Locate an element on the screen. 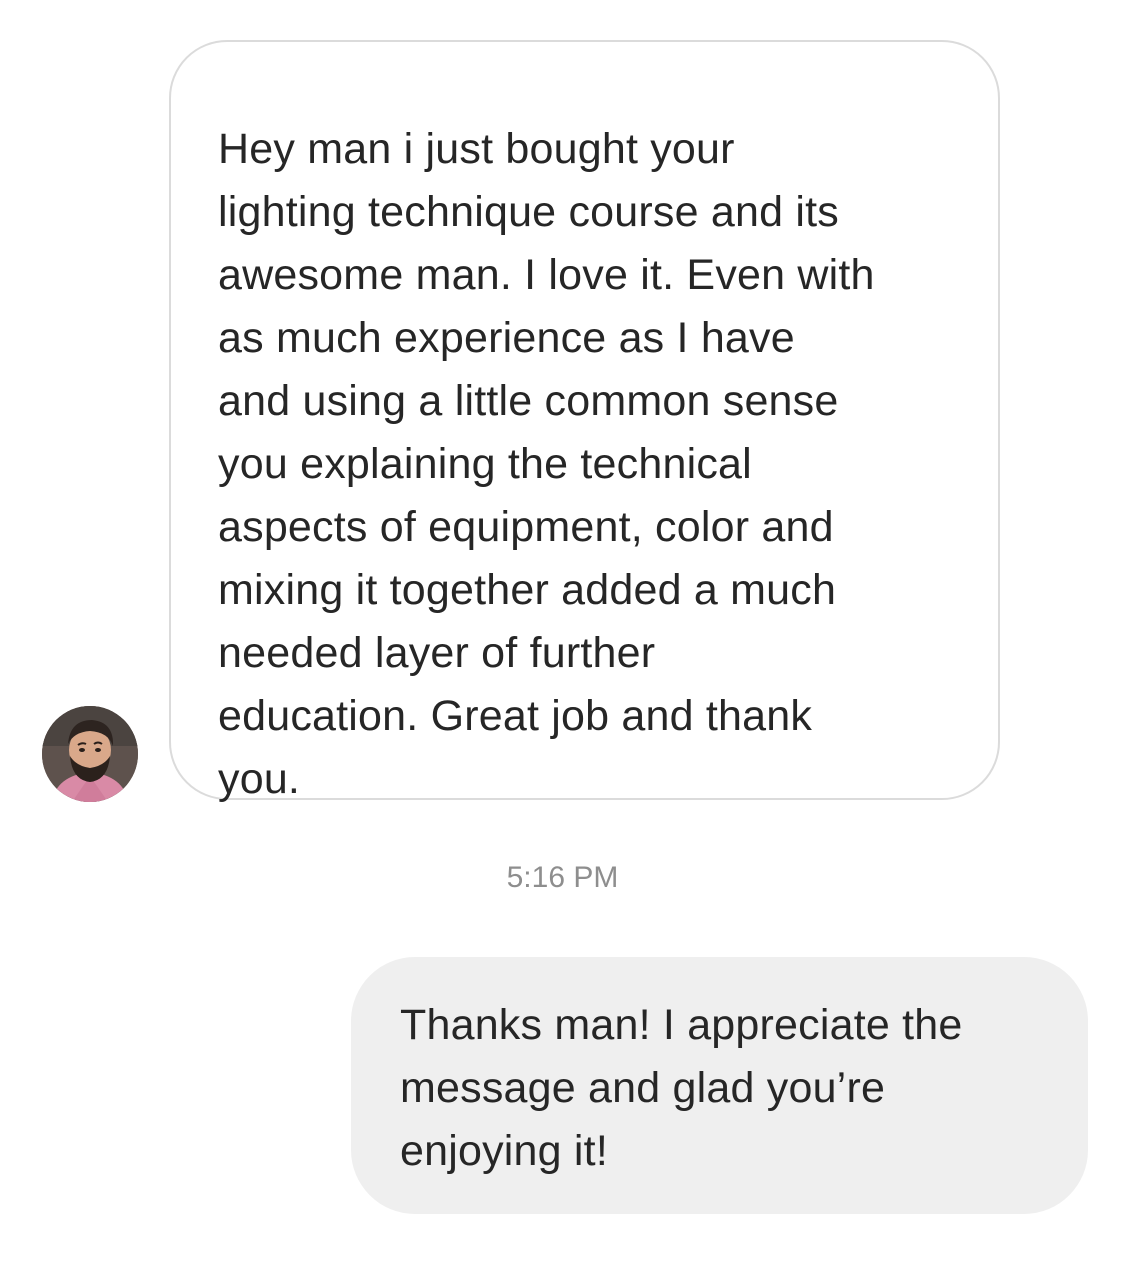  sender-avatar-image is located at coordinates (90, 754).